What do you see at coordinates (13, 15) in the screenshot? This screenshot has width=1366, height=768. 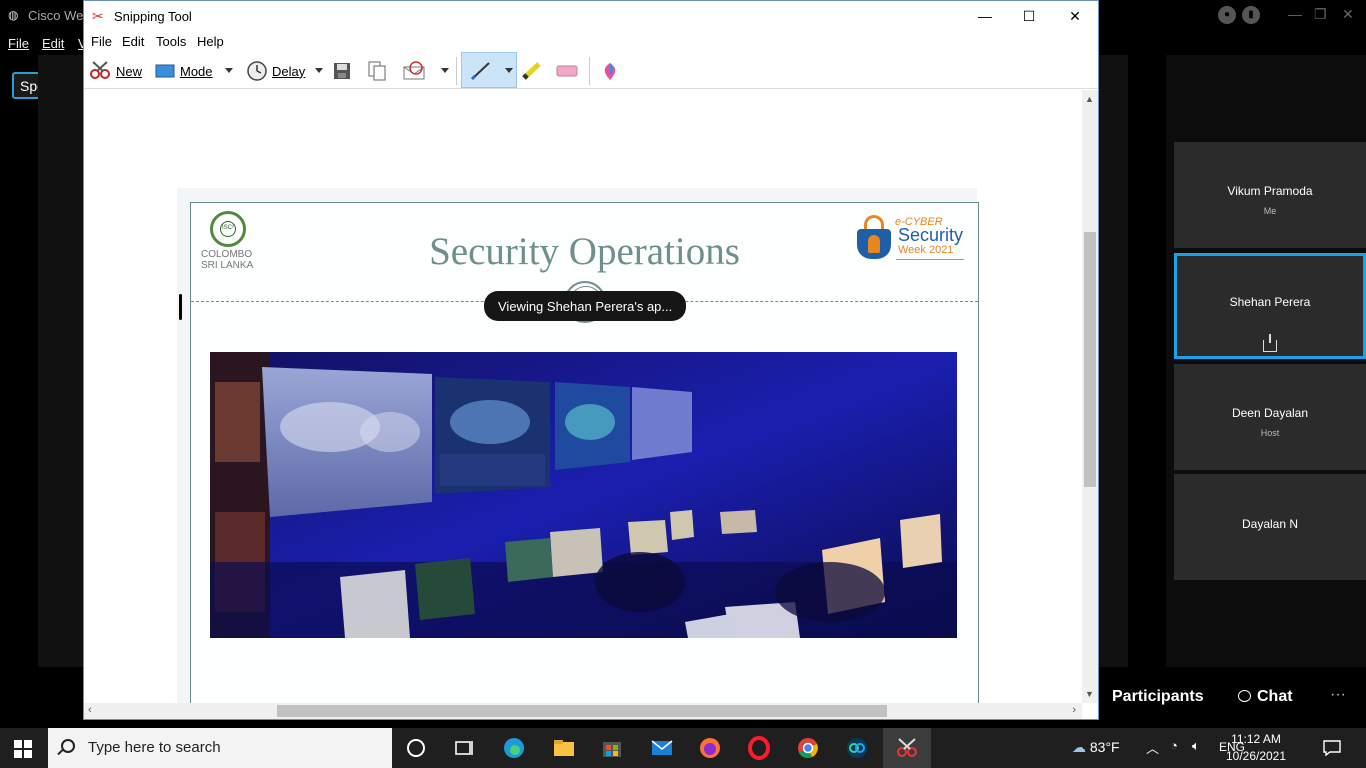 I see `webex-logo-icon: ◍` at bounding box center [13, 15].